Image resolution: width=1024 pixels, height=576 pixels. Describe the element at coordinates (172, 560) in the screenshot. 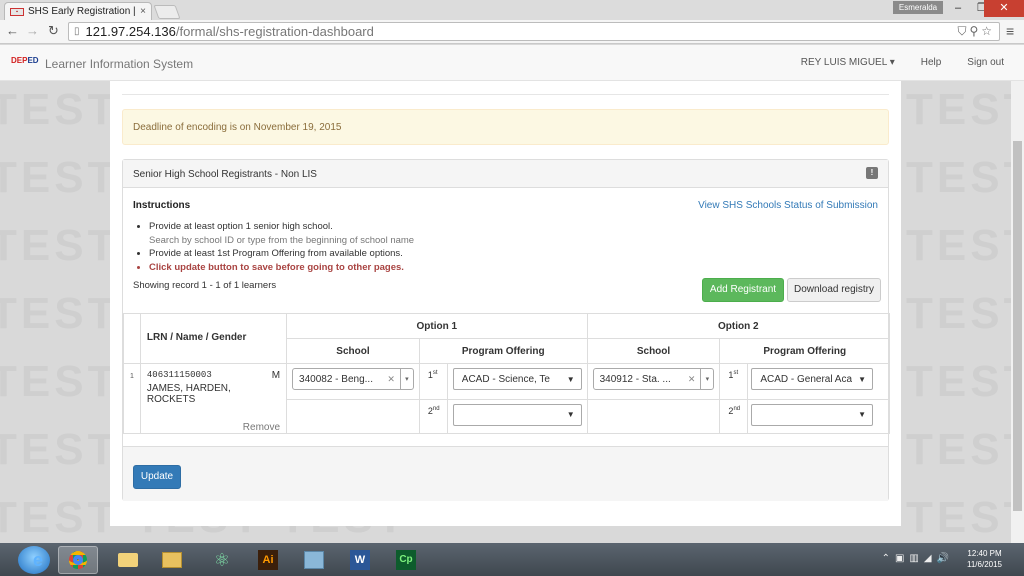

I see `folder-icon` at that location.